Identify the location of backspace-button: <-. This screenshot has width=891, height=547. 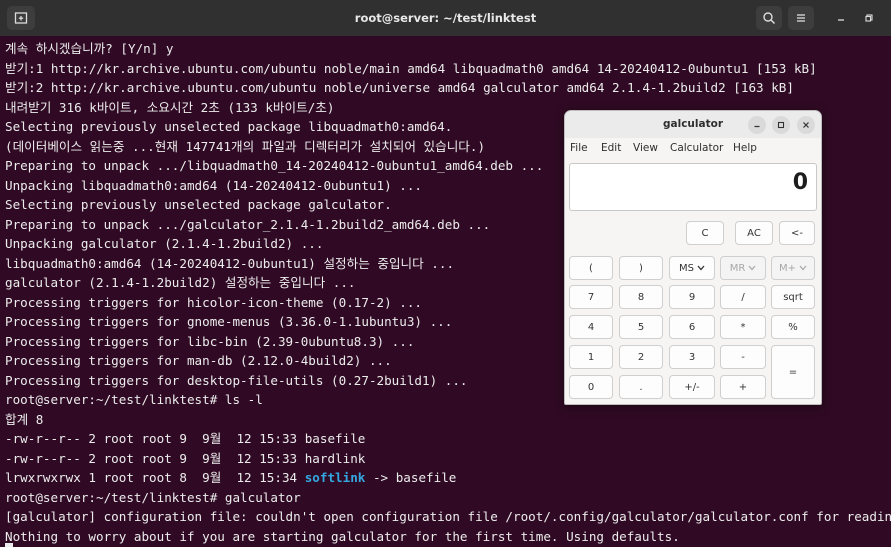
(797, 233).